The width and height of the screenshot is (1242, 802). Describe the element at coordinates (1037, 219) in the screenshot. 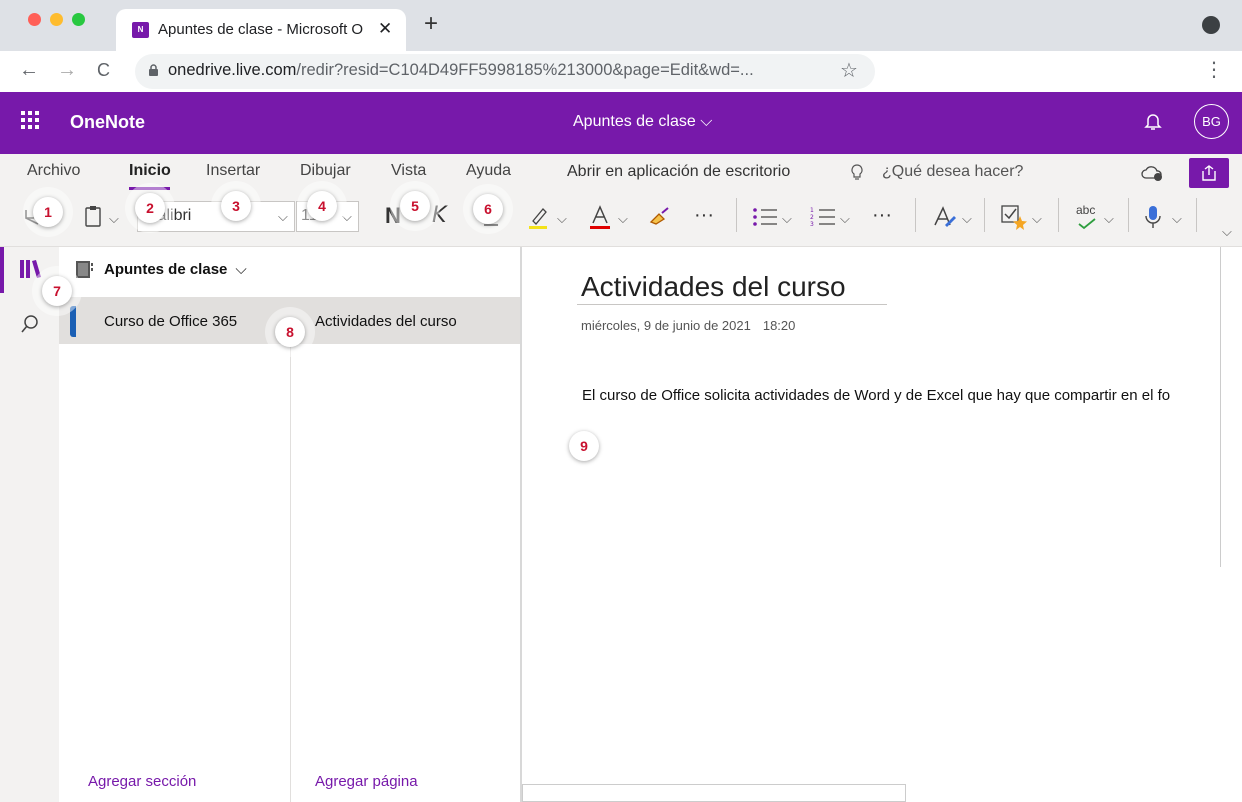

I see `tag-dropdown-chevron-icon: ⌵` at that location.